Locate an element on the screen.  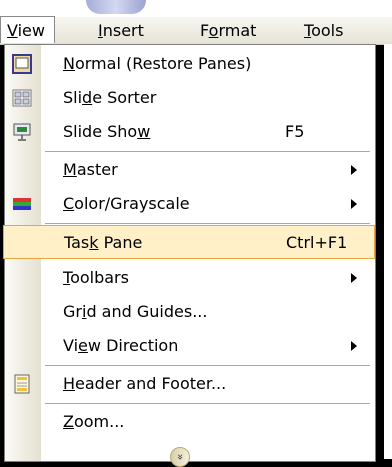
header-footer-icon is located at coordinates (22, 384).